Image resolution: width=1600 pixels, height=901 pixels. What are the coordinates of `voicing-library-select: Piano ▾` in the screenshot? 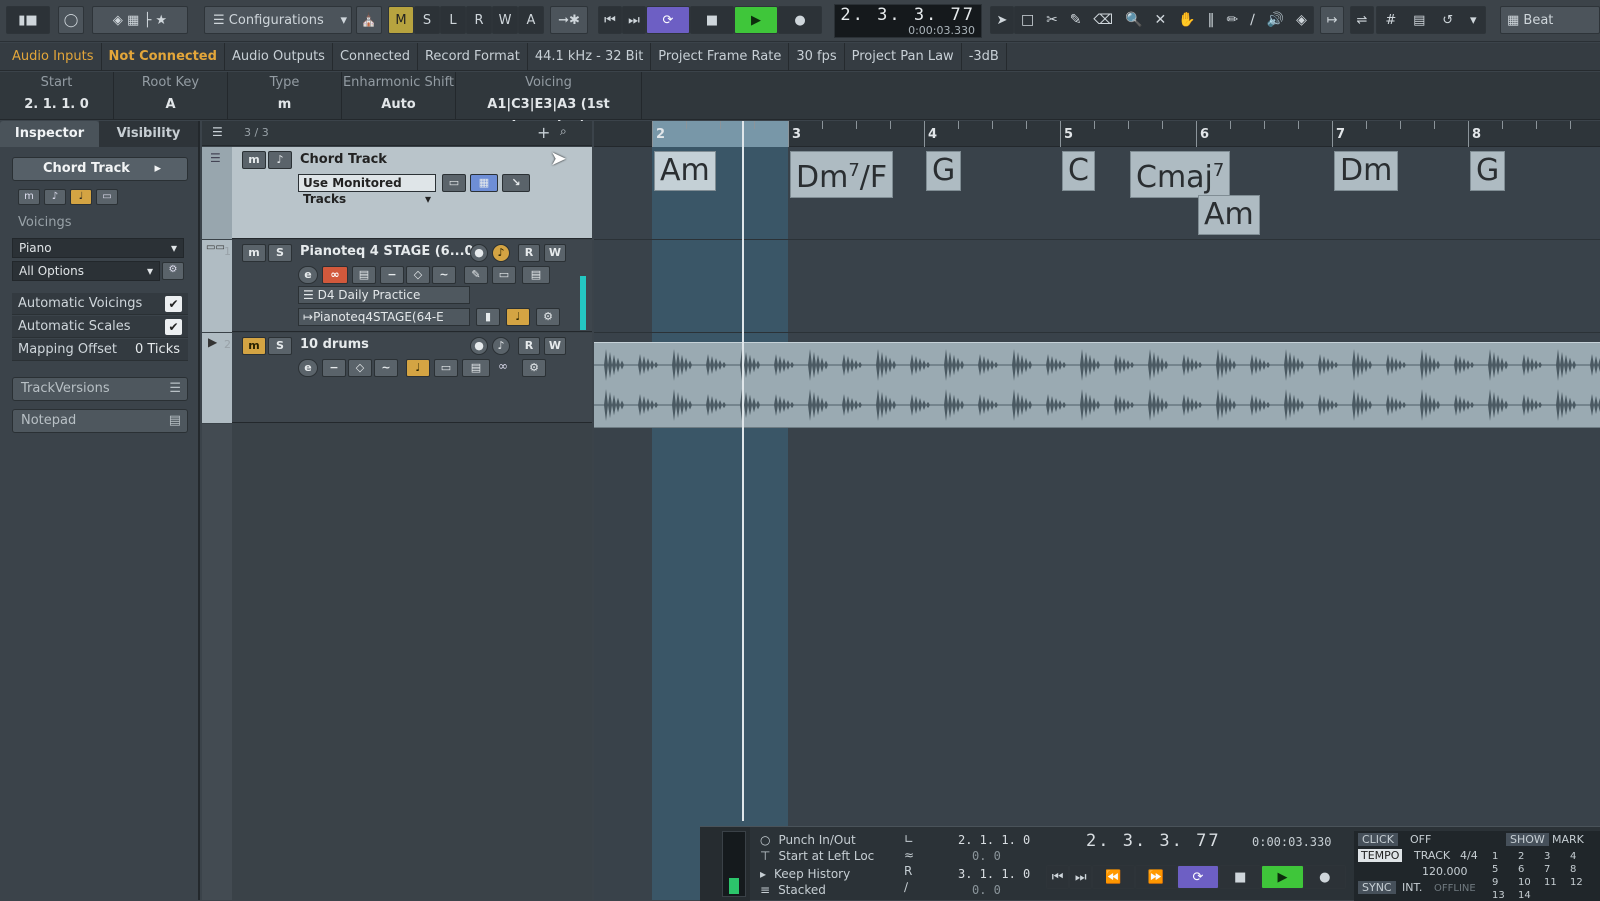 It's located at (98, 248).